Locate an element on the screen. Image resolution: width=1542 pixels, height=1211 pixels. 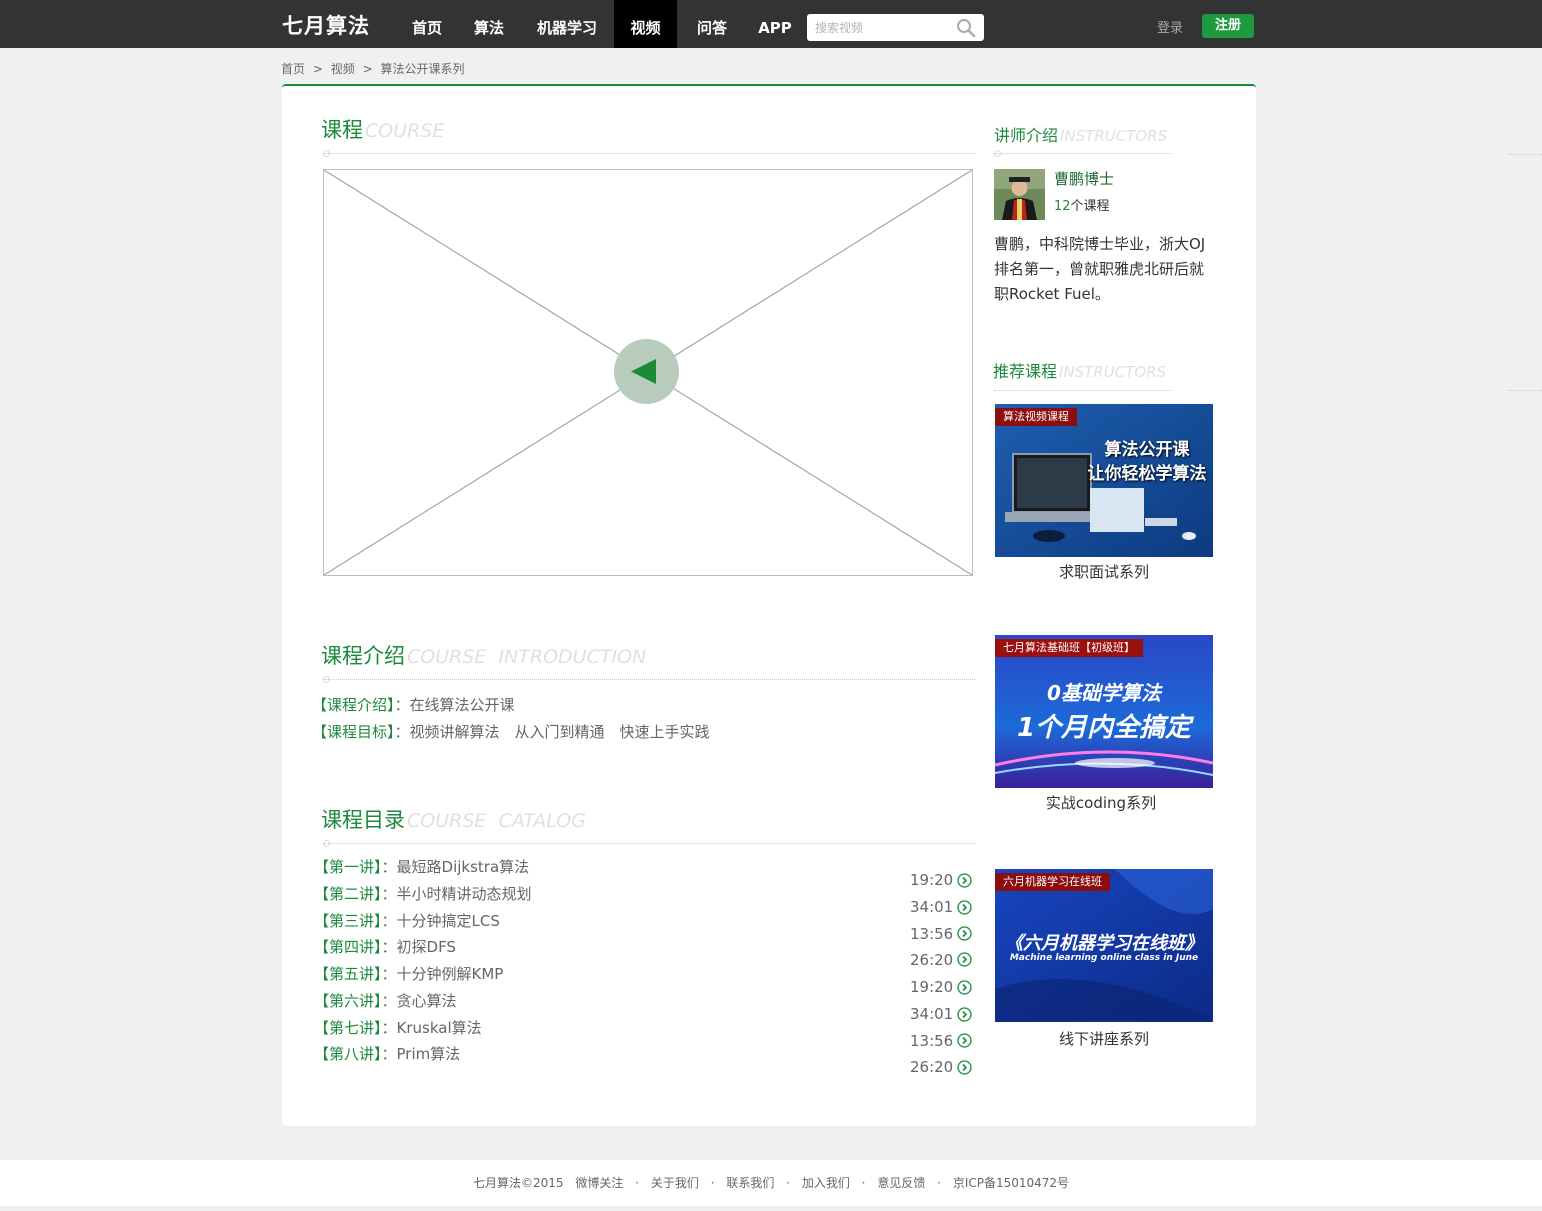
lesson-item: 【第二讲】：半小时精讲动态规划 is located at coordinates (423, 893).